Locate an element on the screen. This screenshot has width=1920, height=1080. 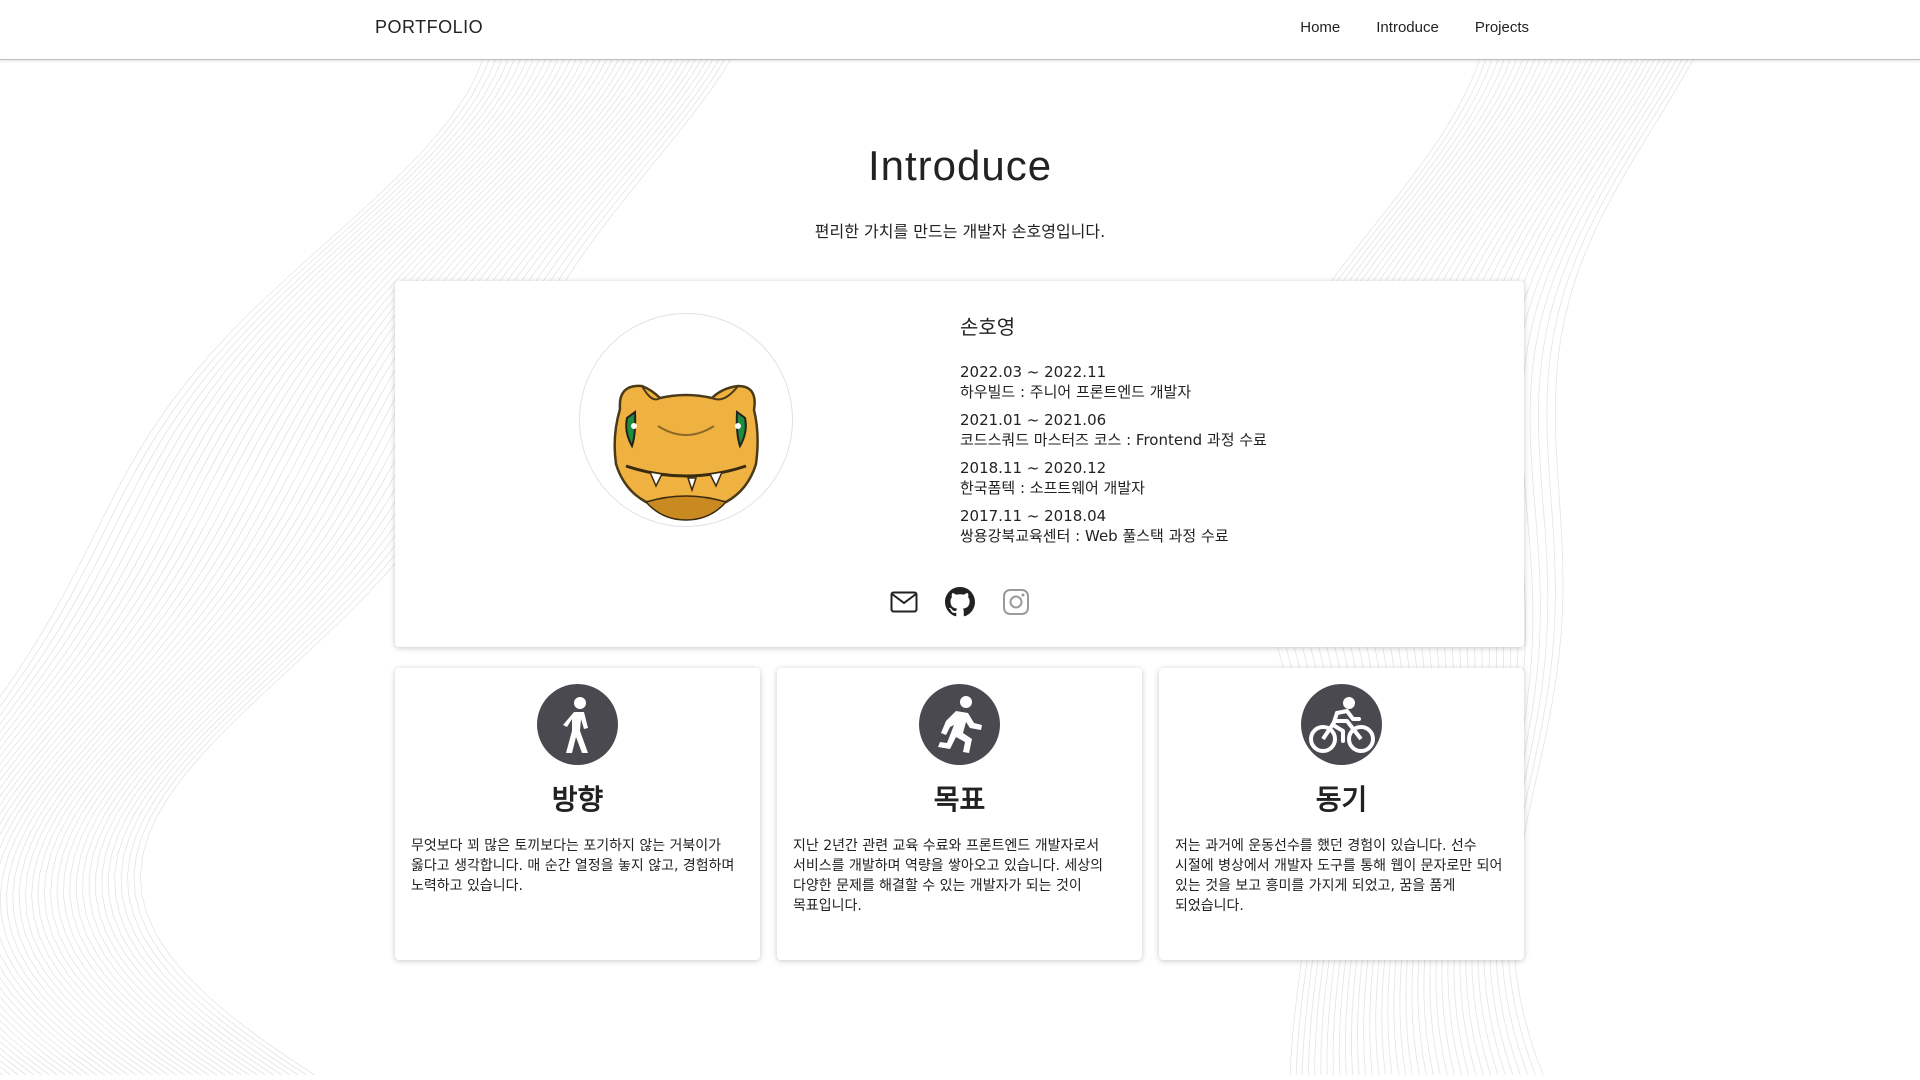
career-description: 한국폼텍 : 소프트웨어 개발자 is located at coordinates (1052, 488).